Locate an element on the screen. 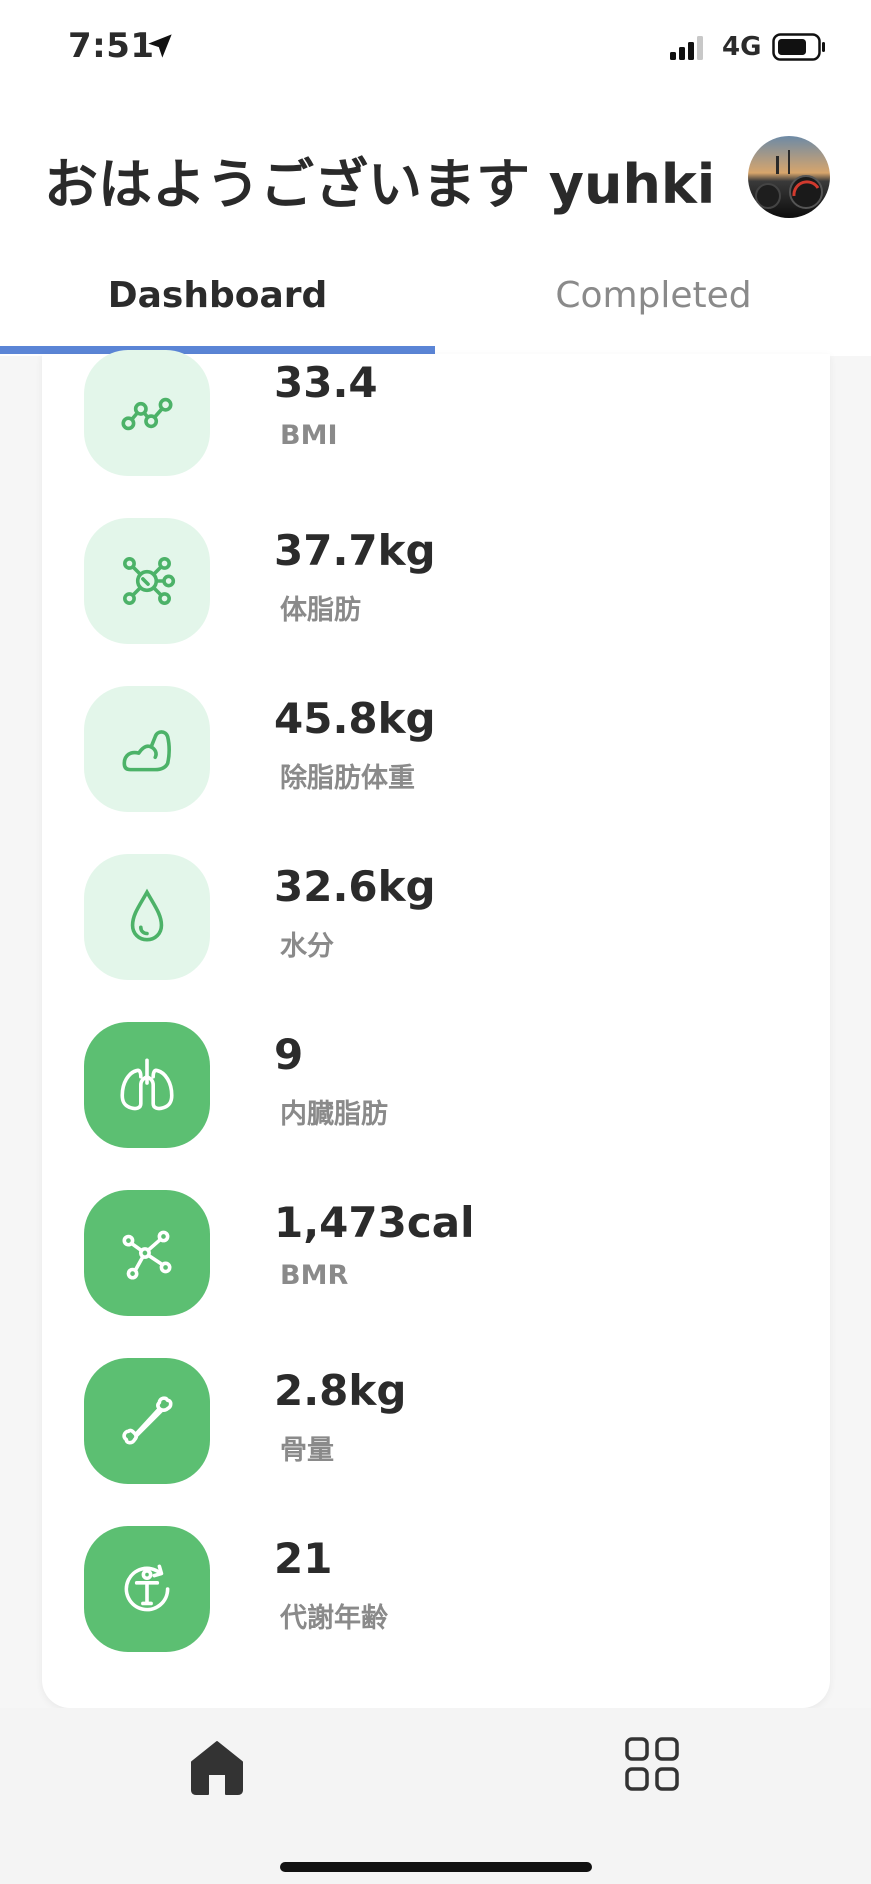 The image size is (871, 1884). metric-item-lean-mass: 45.8kg 除脂肪体重 is located at coordinates (434, 750).